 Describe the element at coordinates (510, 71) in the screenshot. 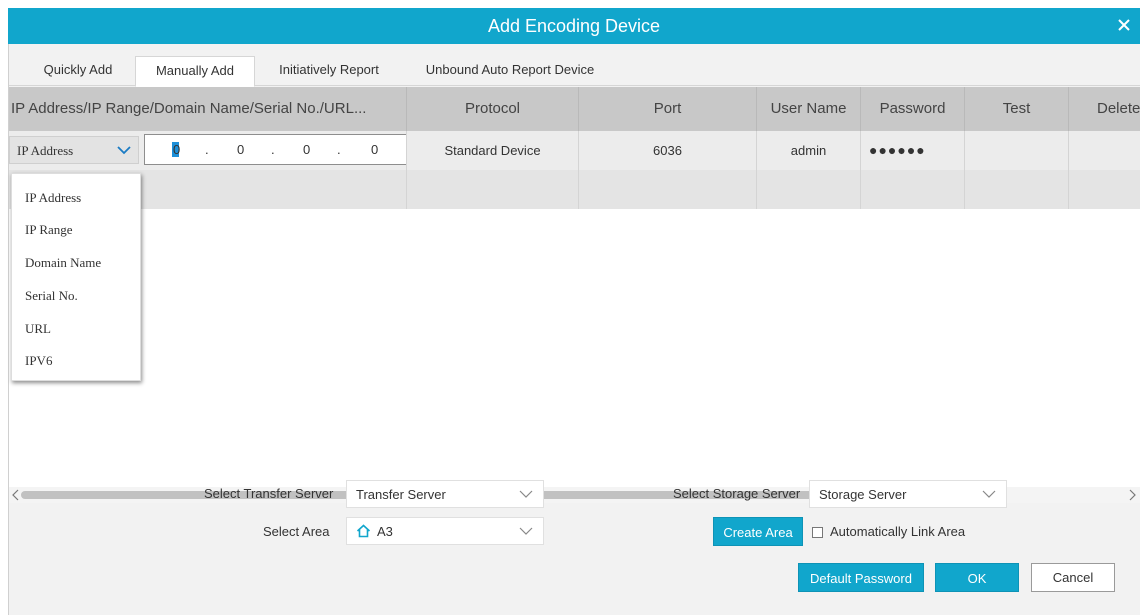

I see `tab-unbound-auto-report: Unbound Auto Report Device` at that location.